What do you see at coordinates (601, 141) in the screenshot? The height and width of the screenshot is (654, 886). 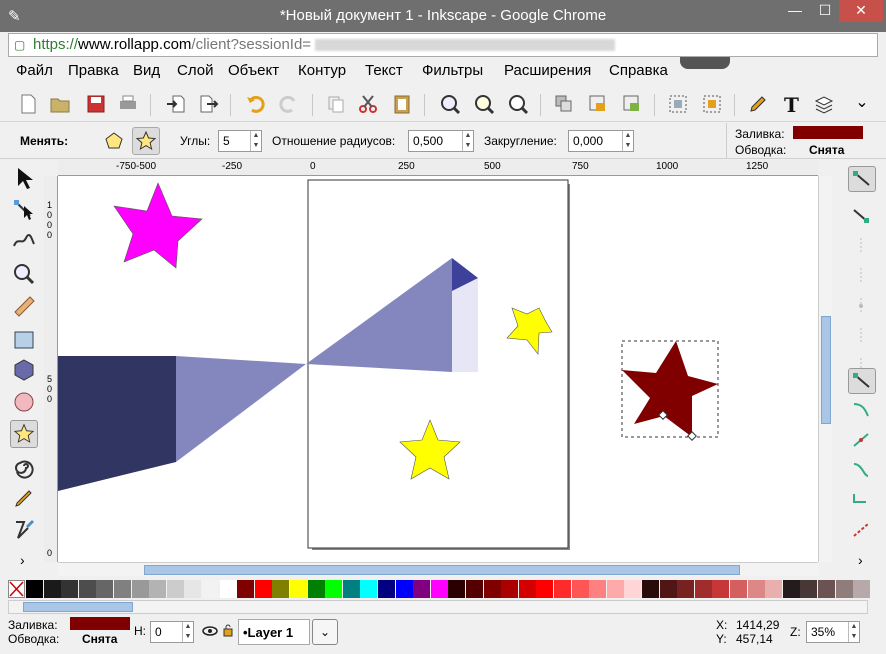 I see `rounding-input: 0,000 ▲ ▼` at bounding box center [601, 141].